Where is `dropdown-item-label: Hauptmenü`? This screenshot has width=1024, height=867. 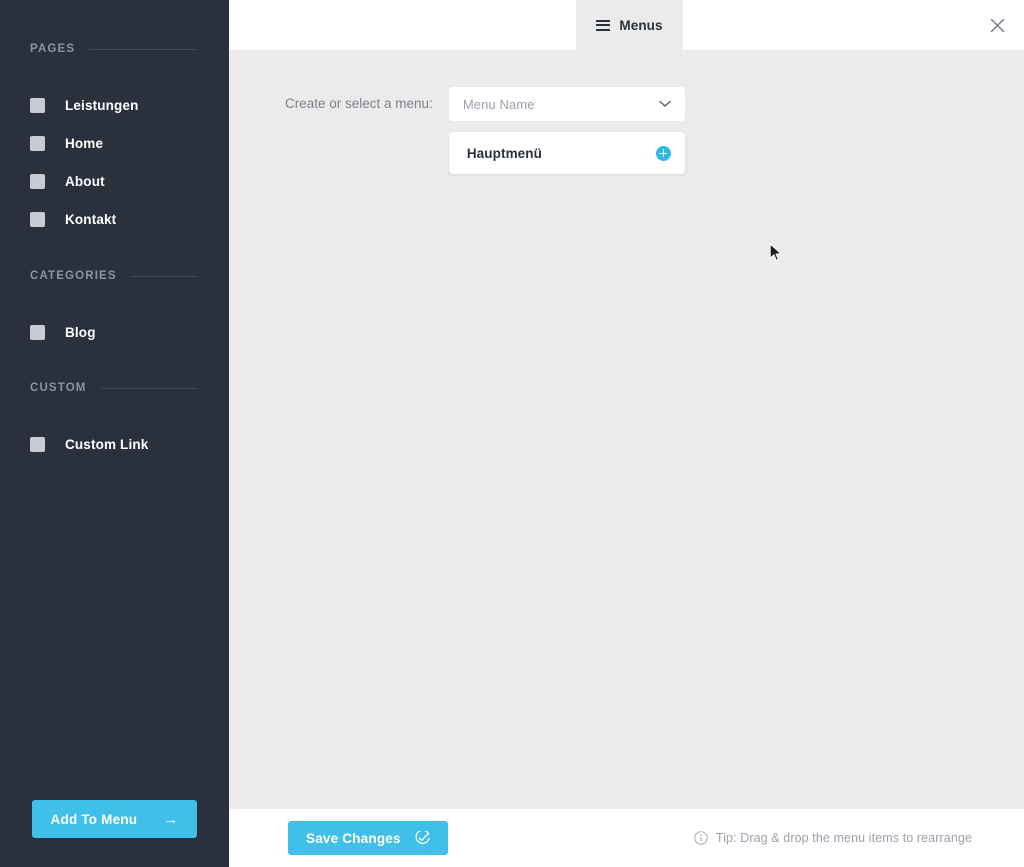 dropdown-item-label: Hauptmenü is located at coordinates (504, 153).